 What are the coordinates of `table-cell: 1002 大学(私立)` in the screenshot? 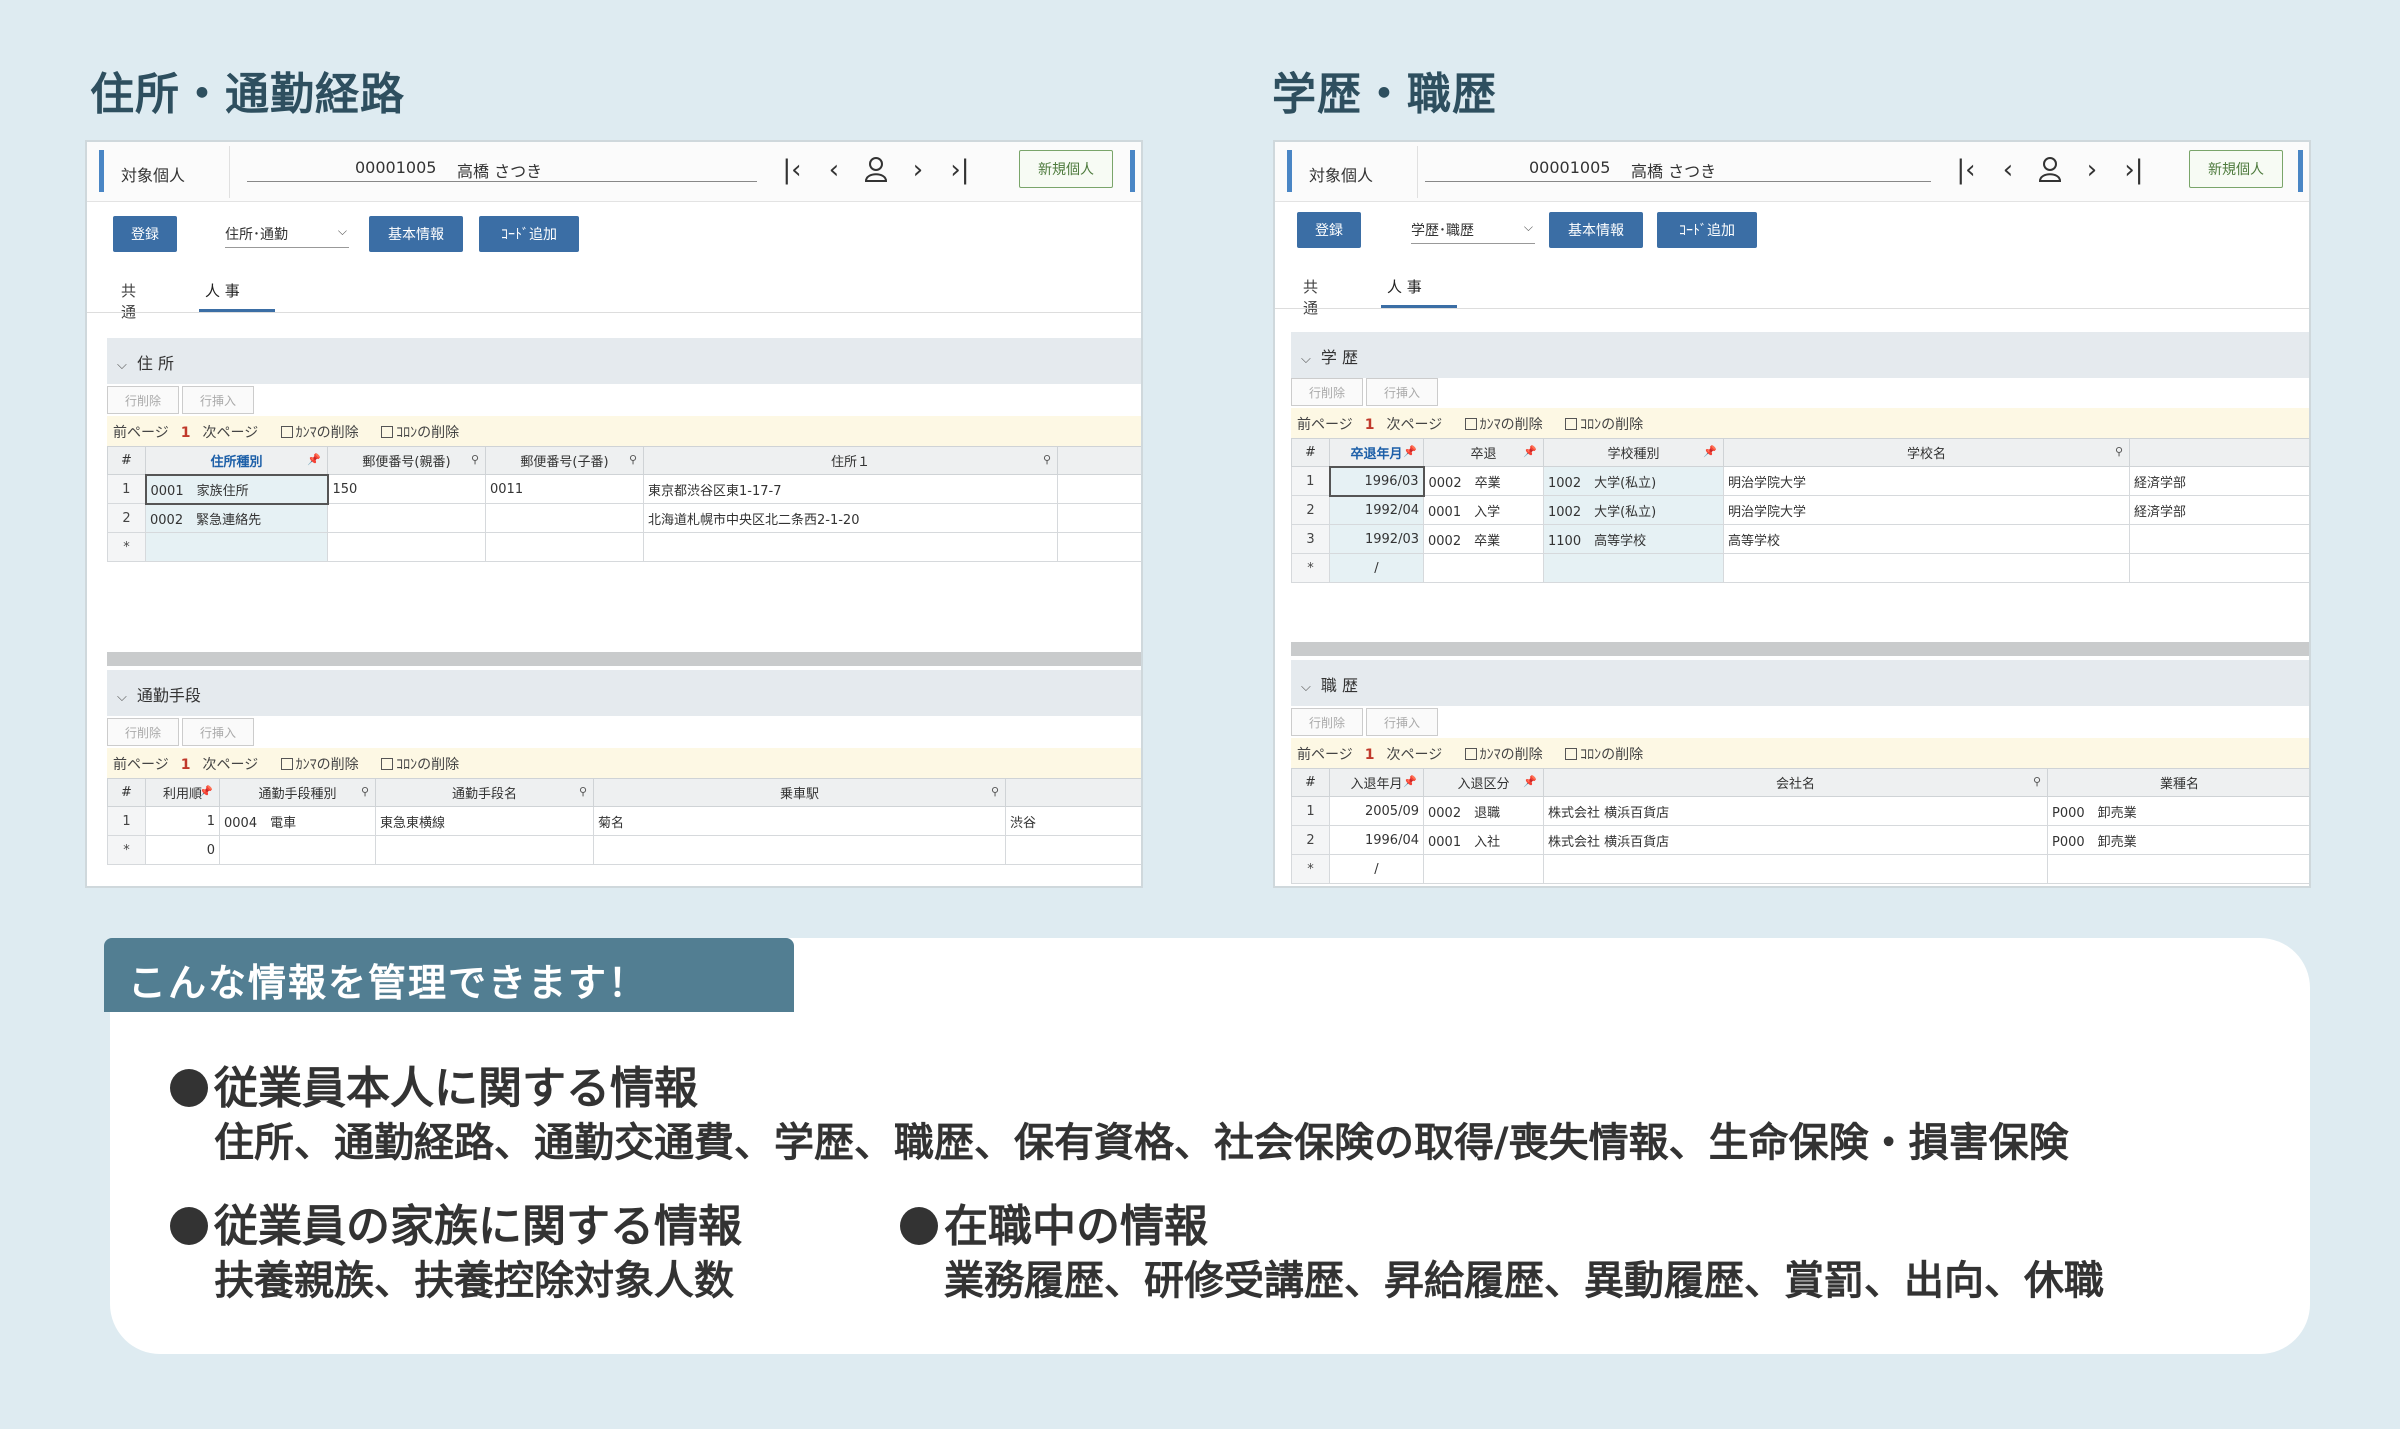 It's located at (1633, 510).